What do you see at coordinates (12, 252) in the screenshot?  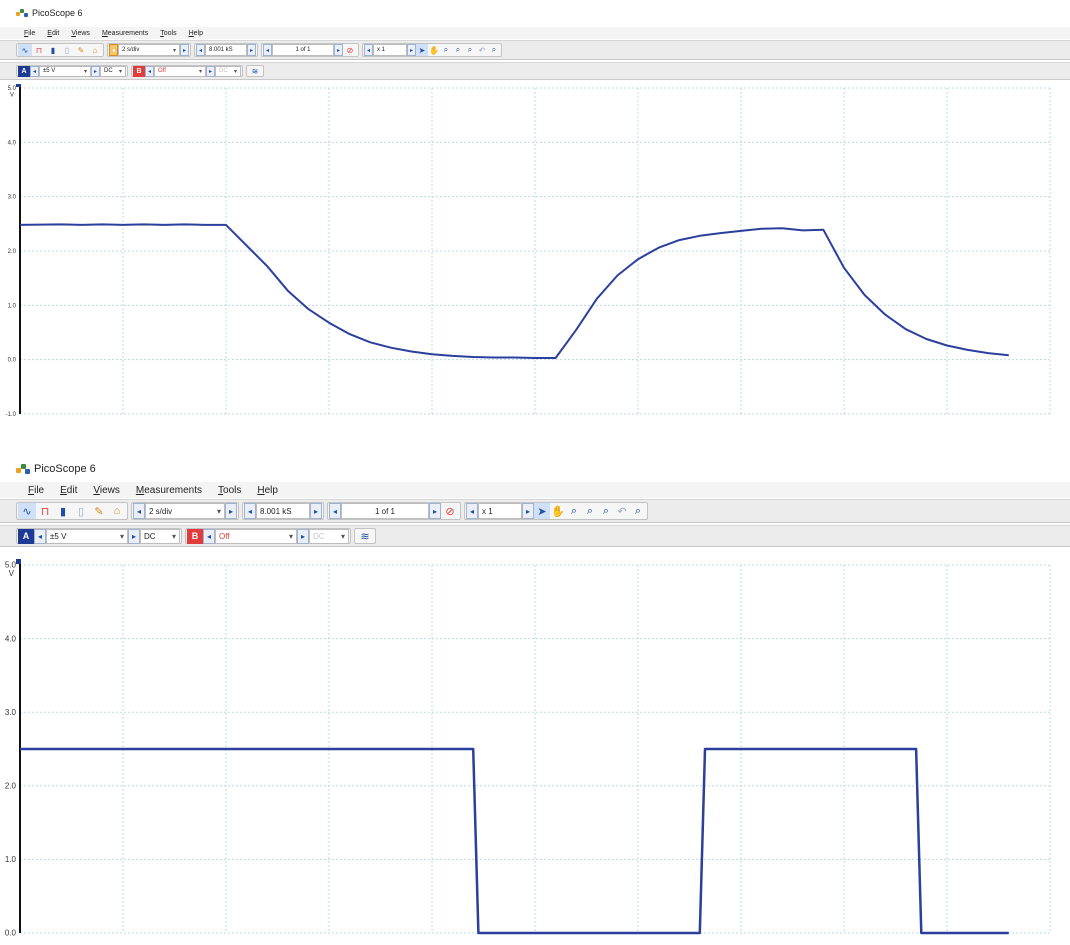 I see `y-tick-label: 2.0` at bounding box center [12, 252].